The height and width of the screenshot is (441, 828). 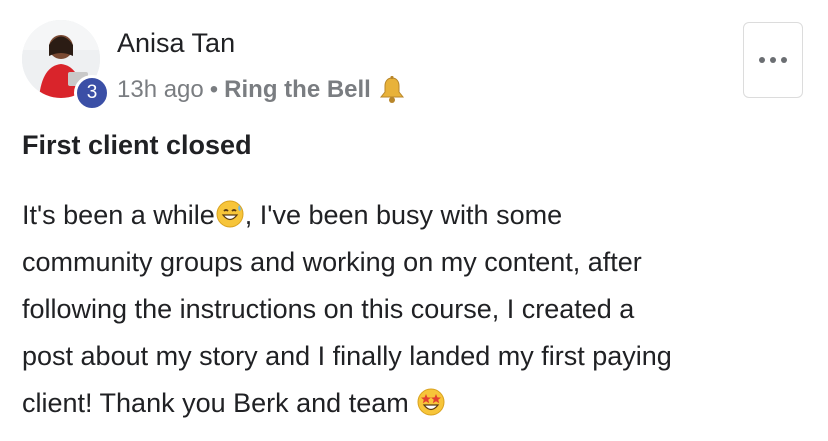 I want to click on post-meta: 13h ago • Ring the Bell, so click(x=262, y=90).